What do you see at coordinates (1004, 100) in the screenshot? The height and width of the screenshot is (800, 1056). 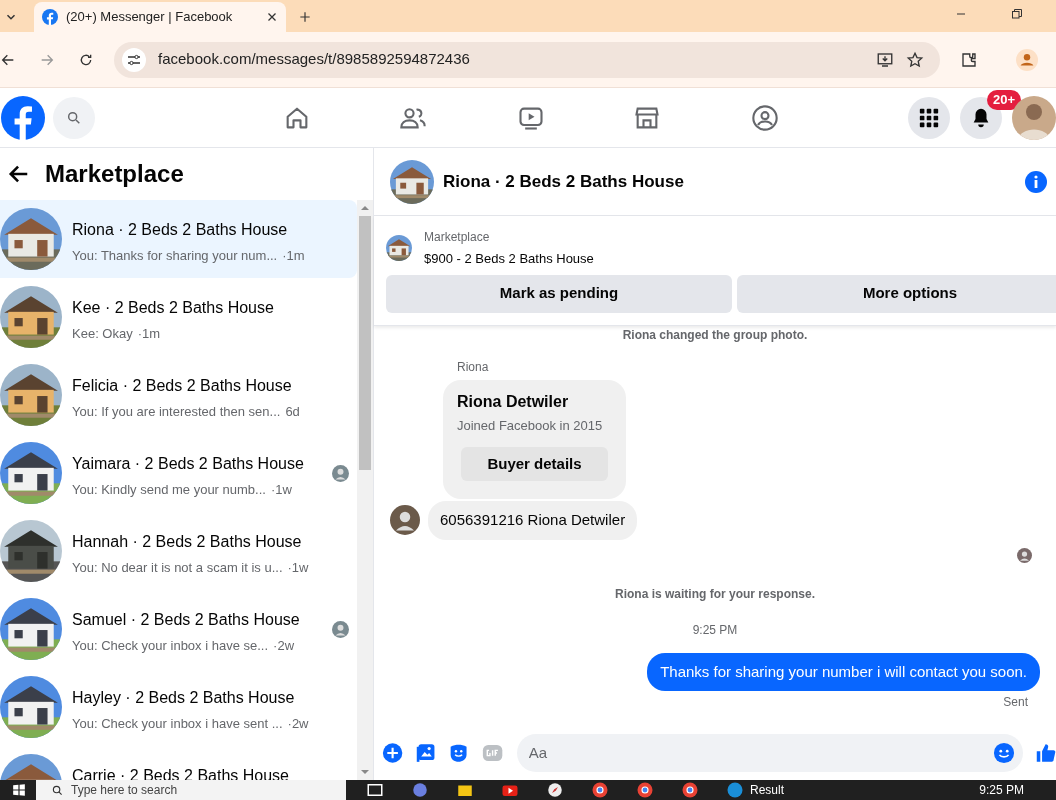 I see `notification-badge: 20+` at bounding box center [1004, 100].